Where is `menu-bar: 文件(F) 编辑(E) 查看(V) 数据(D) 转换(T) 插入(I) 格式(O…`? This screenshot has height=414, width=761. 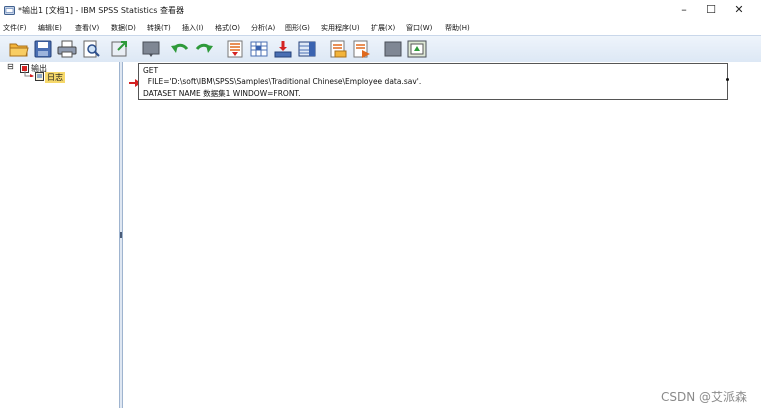 menu-bar: 文件(F) 编辑(E) 查看(V) 数据(D) 转换(T) 插入(I) 格式(O… is located at coordinates (380, 28).